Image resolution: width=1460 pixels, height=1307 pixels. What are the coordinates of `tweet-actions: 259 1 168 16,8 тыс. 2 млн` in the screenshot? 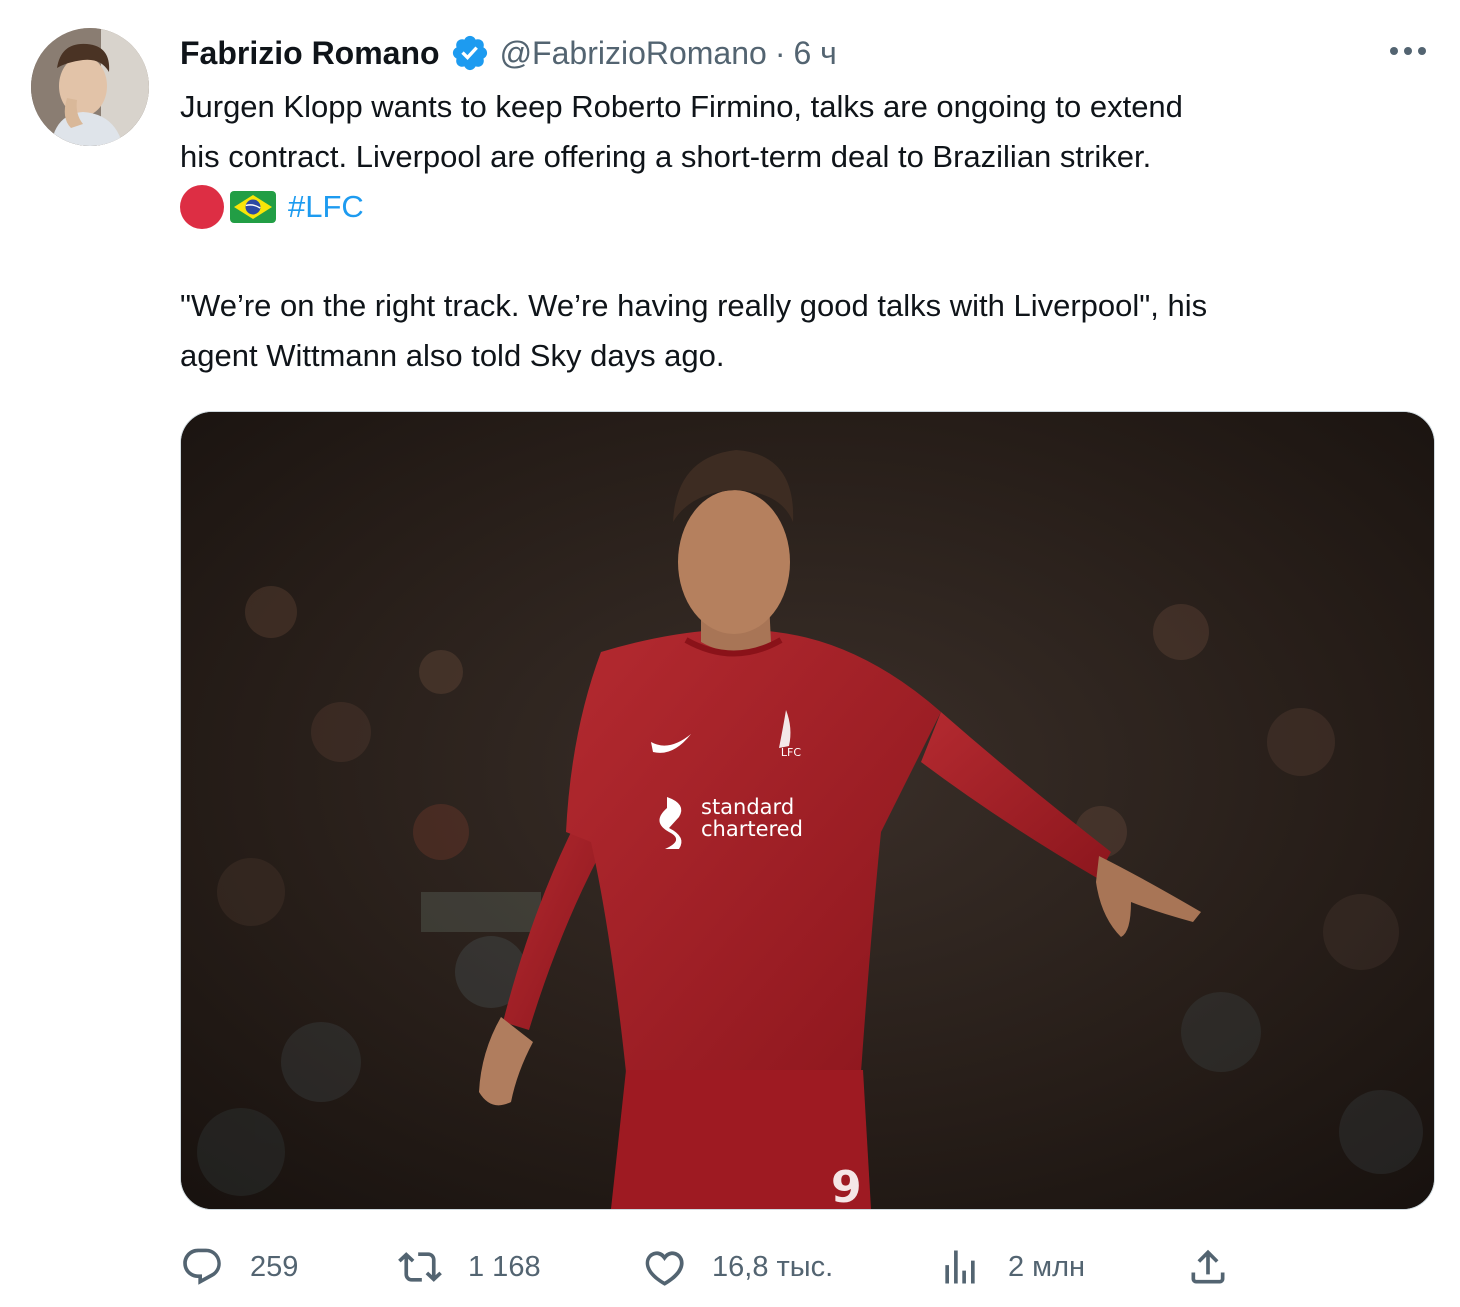 It's located at (705, 1267).